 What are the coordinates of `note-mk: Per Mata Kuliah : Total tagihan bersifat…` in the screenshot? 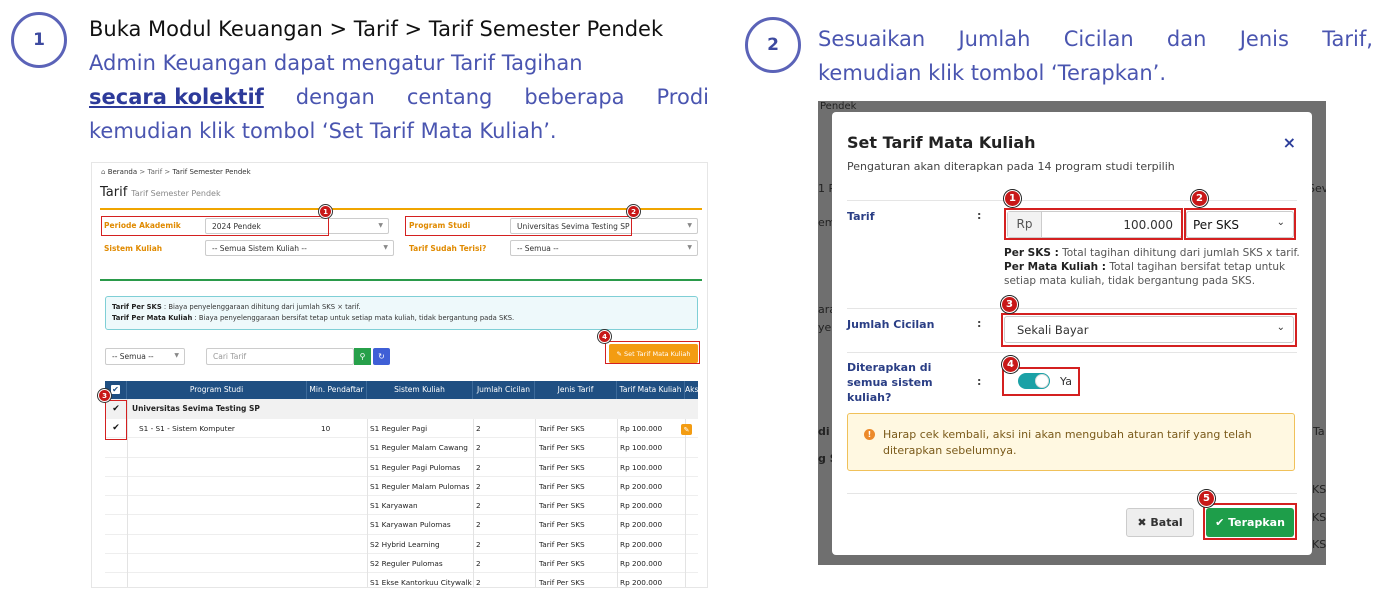 It's located at (1154, 274).